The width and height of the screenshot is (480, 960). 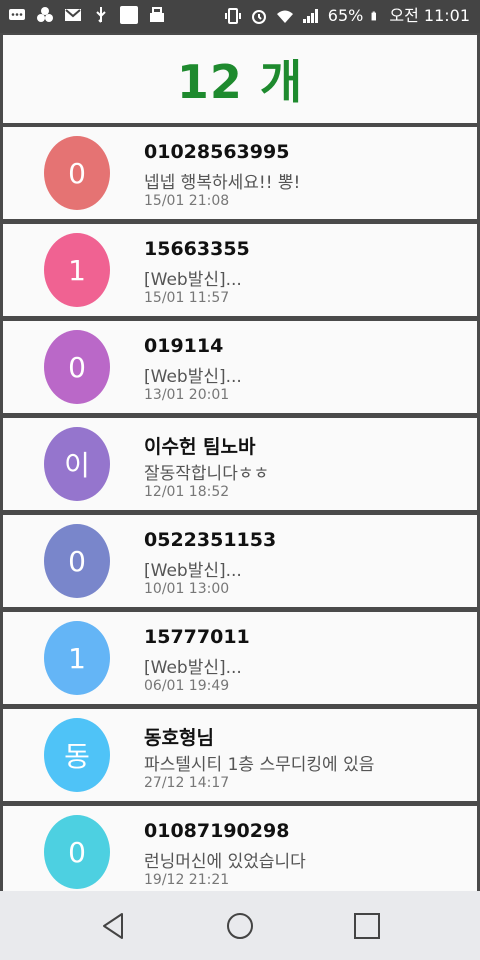 I want to click on message-item: 1 15777011 [Web발신]... 06/01 19:49, so click(x=240, y=658).